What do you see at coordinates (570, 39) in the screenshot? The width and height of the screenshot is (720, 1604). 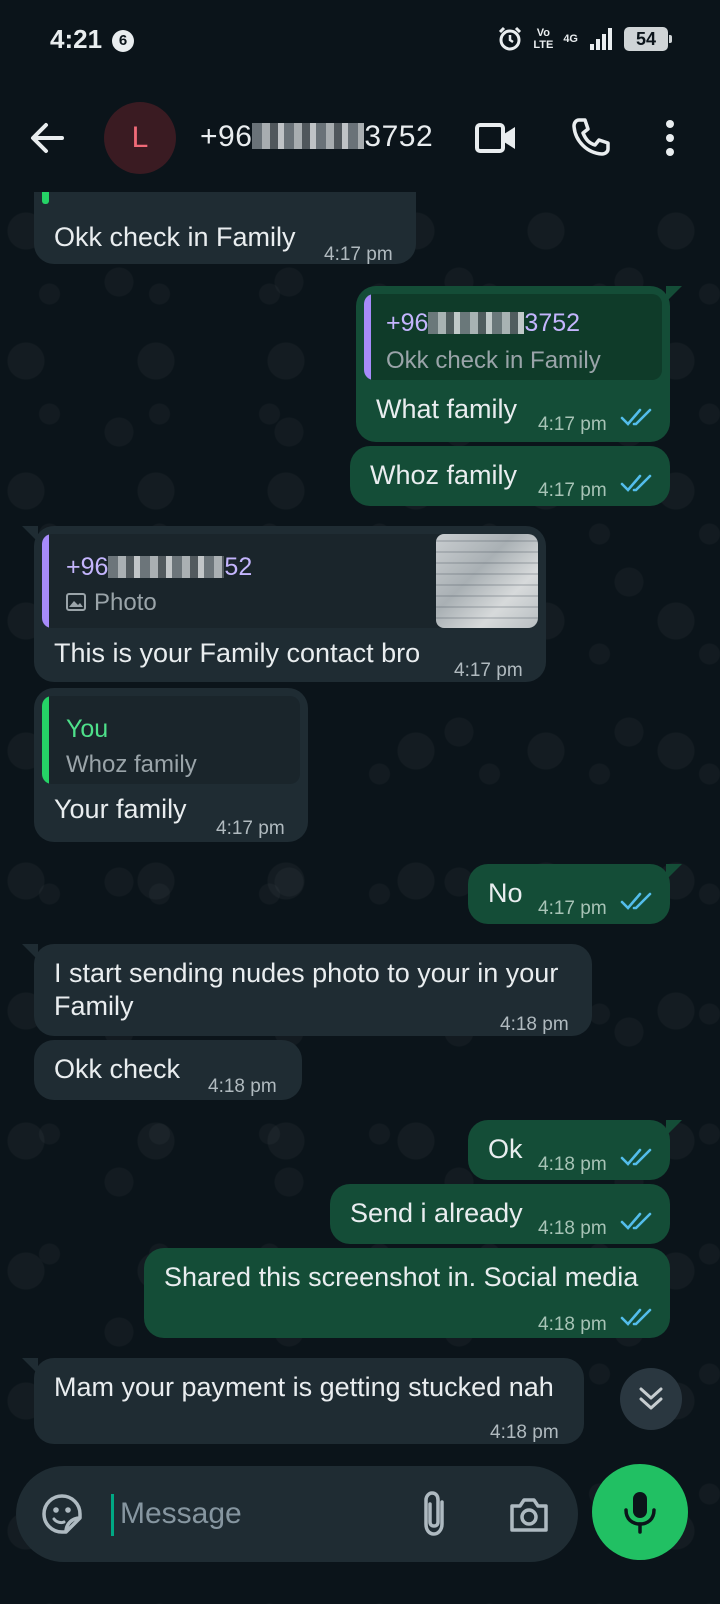 I see `network-type: 4G` at bounding box center [570, 39].